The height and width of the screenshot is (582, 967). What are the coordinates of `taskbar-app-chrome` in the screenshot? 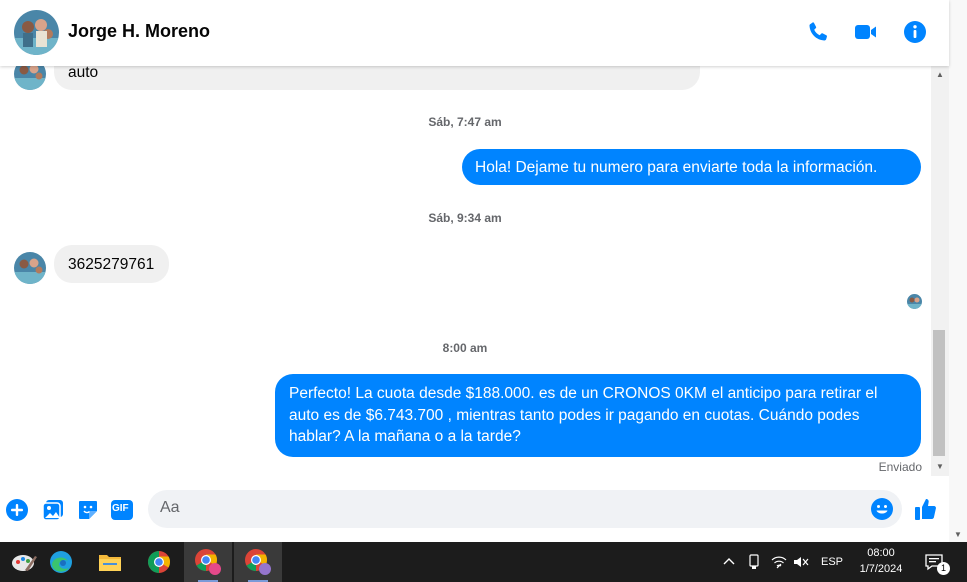 It's located at (159, 562).